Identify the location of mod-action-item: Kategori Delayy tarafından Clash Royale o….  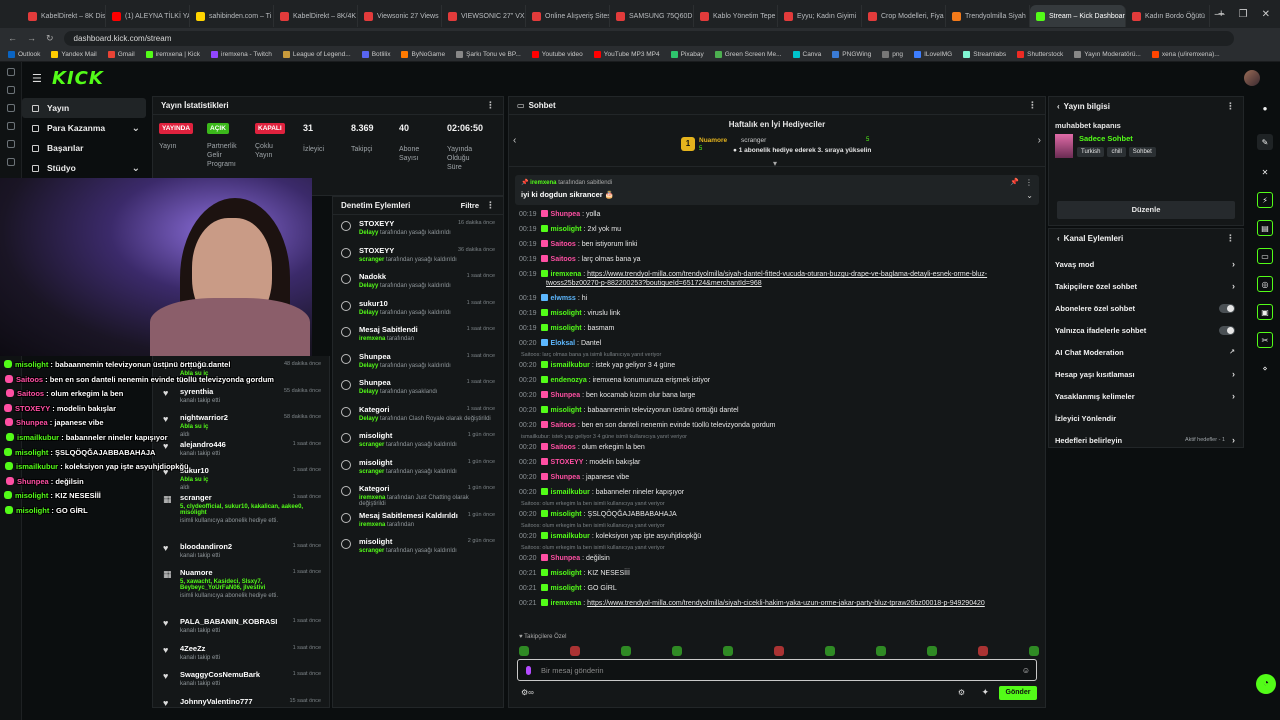
(418, 414).